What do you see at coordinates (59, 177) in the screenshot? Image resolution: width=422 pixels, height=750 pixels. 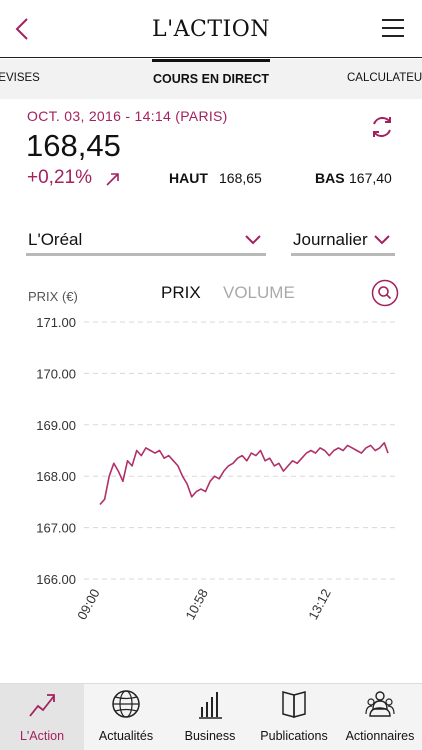 I see `price-change: +0,21%` at bounding box center [59, 177].